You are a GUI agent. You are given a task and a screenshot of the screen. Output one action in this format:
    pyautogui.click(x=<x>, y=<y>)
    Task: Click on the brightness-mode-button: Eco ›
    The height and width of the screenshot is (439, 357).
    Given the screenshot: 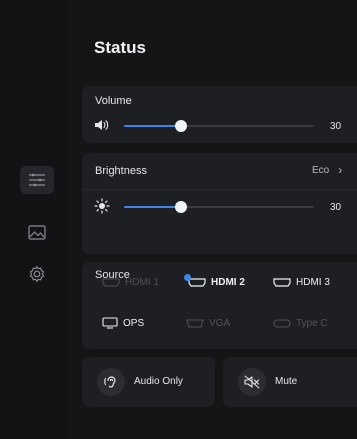 What is the action you would take?
    pyautogui.click(x=327, y=170)
    